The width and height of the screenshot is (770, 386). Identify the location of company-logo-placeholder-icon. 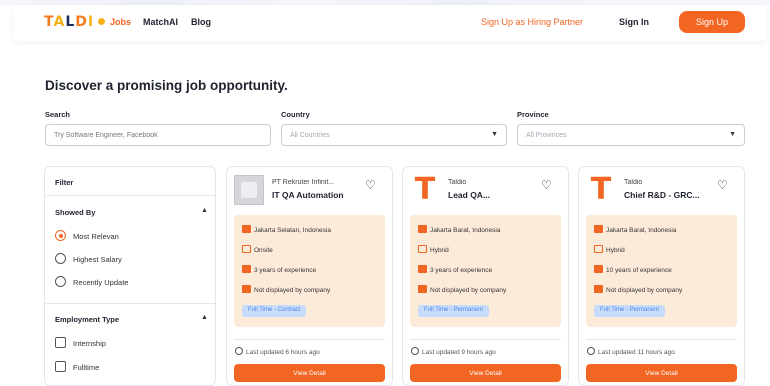
(249, 190).